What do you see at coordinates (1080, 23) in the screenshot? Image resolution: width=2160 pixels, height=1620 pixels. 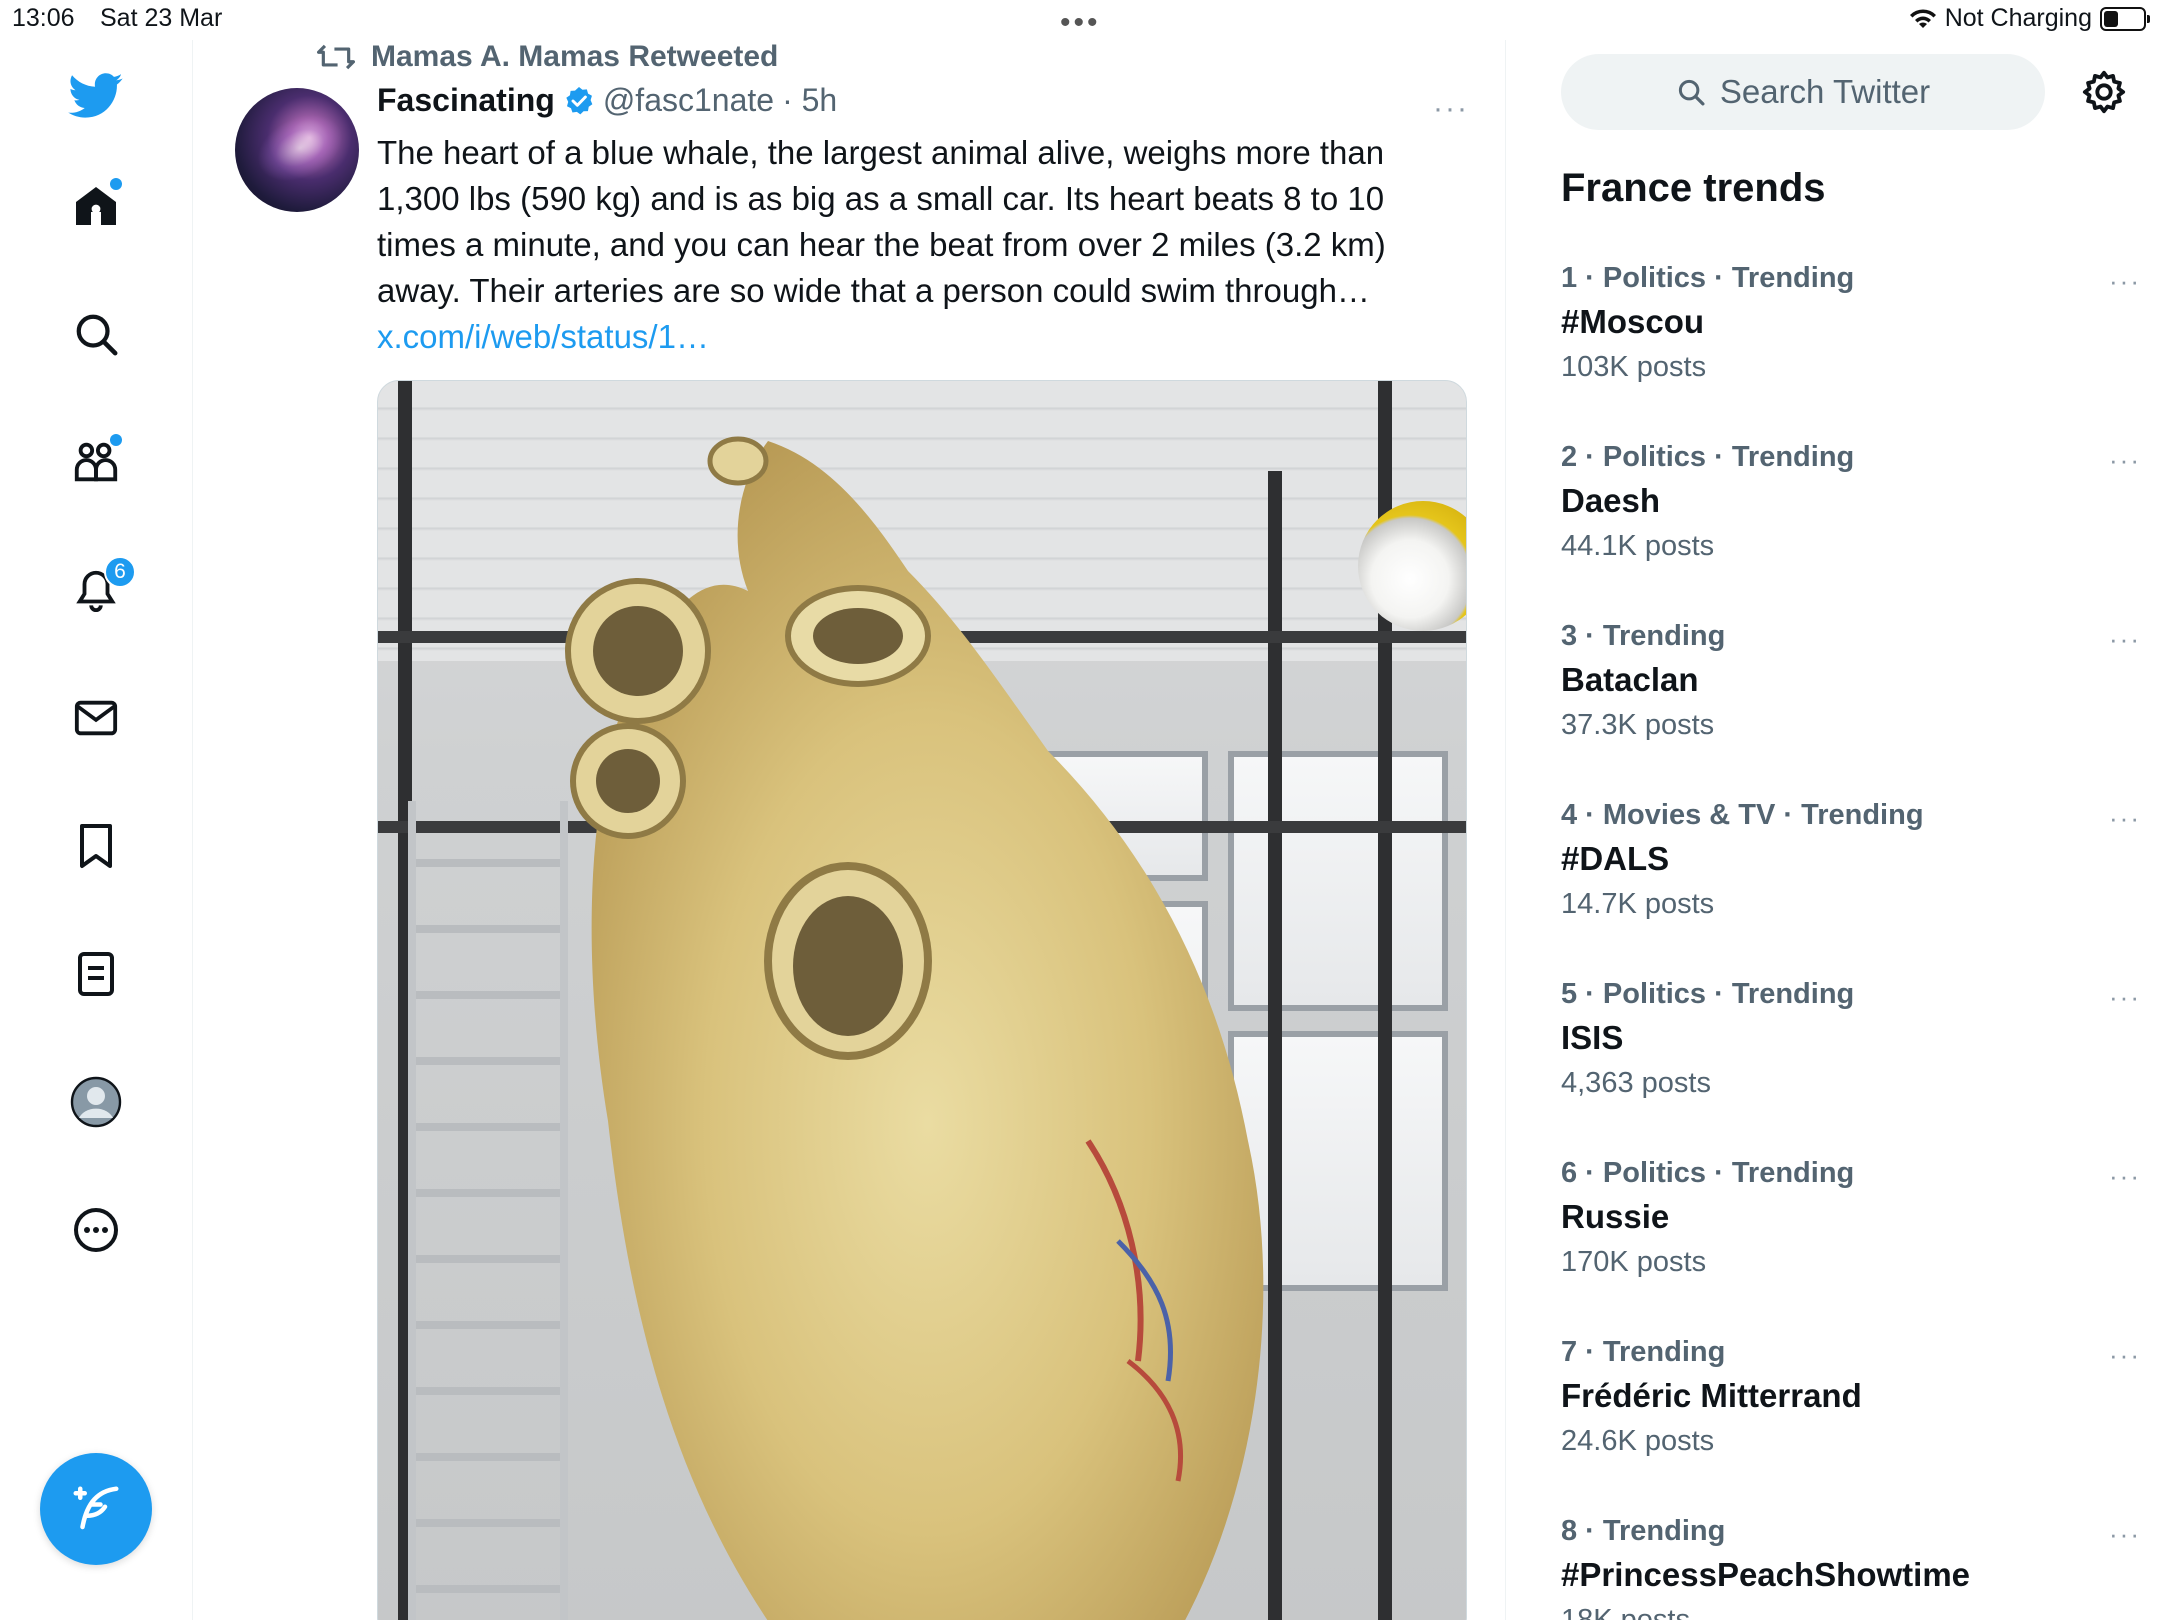 I see `multitask-dots-icon: •••` at bounding box center [1080, 23].